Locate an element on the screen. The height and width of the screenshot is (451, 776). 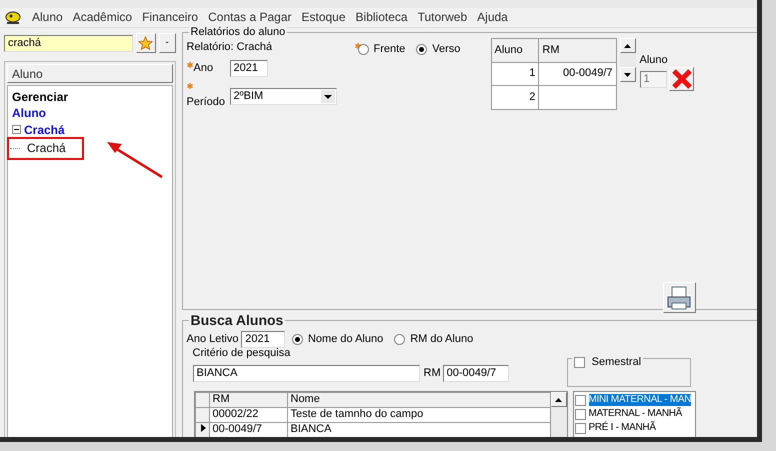
cross-icon is located at coordinates (681, 79).